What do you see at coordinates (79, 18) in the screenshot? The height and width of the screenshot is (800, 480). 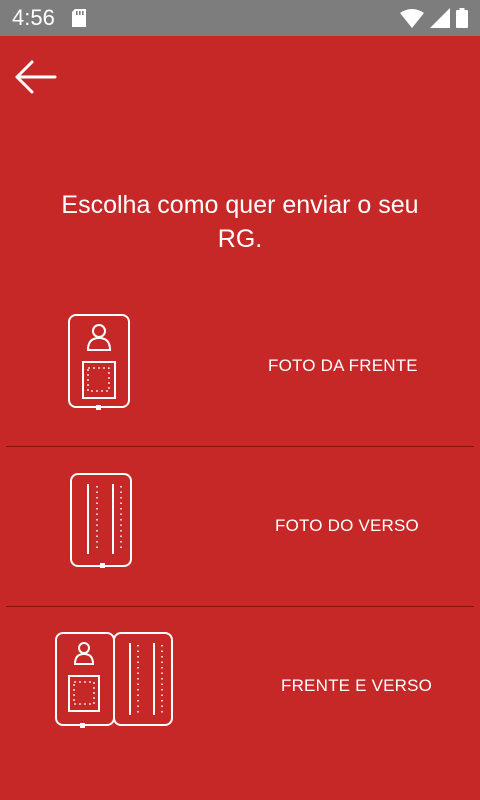 I see `sd-card-icon` at bounding box center [79, 18].